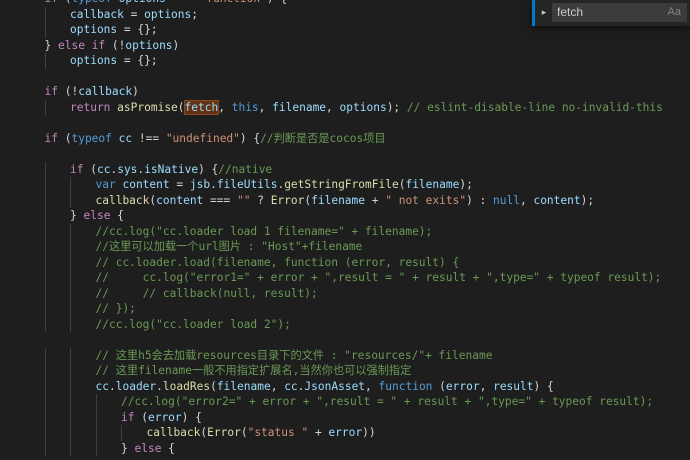 The image size is (690, 460). Describe the element at coordinates (345, 169) in the screenshot. I see `code-line: if (cc.sys.isNative) {//native` at that location.